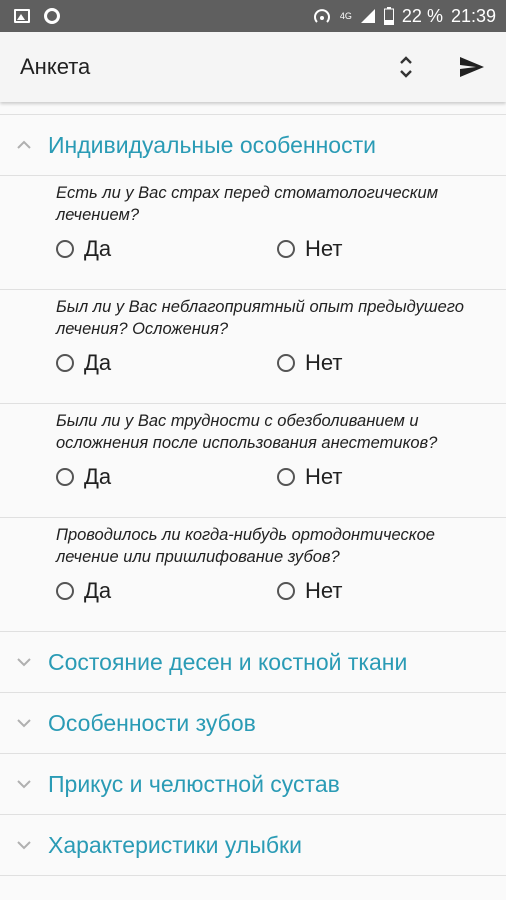 This screenshot has height=900, width=506. I want to click on expand-collapse-icon, so click(406, 67).